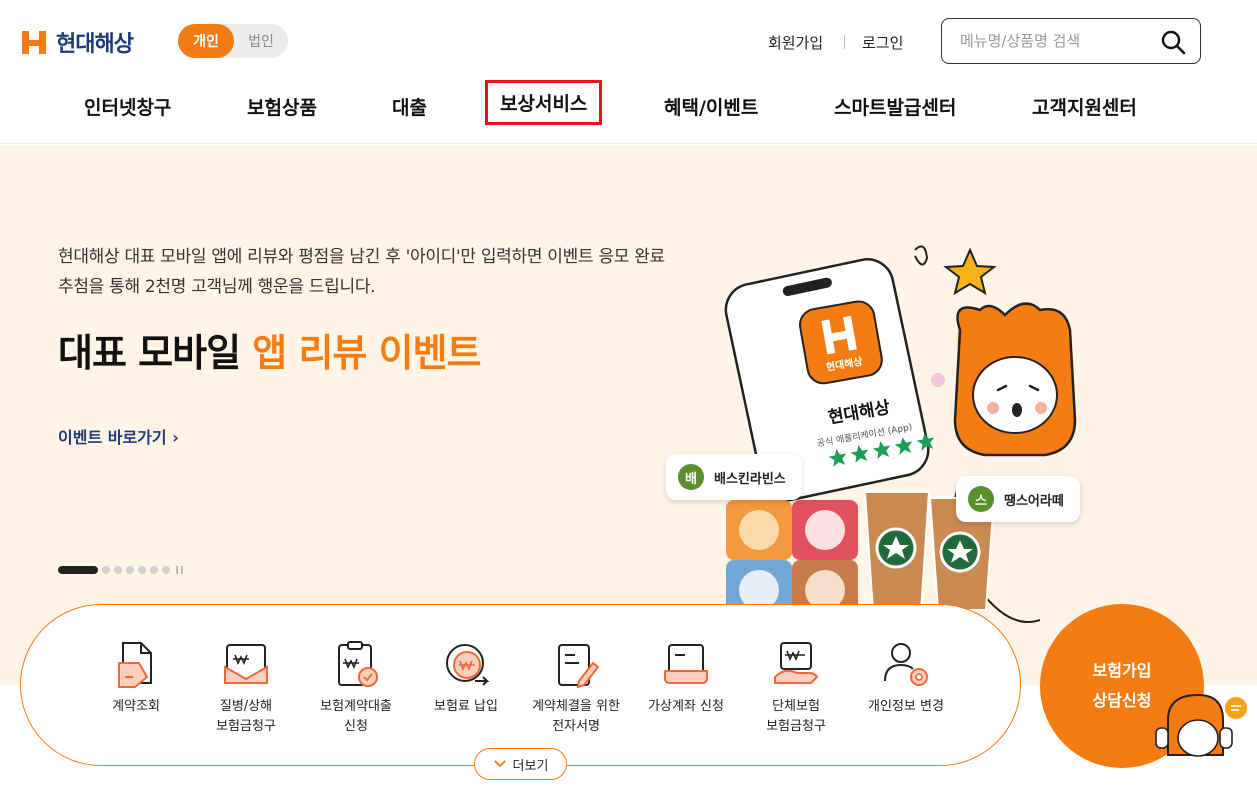  Describe the element at coordinates (530, 766) in the screenshot. I see `more-label: 더보기` at that location.